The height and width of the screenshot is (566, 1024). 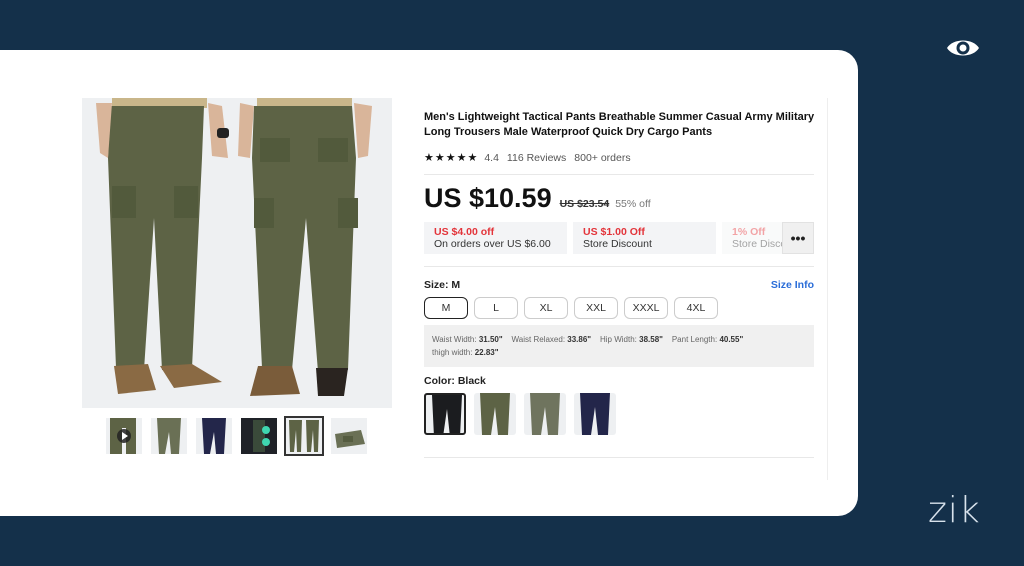 I want to click on coupon-3: 1% Off Store Discount, so click(x=752, y=238).